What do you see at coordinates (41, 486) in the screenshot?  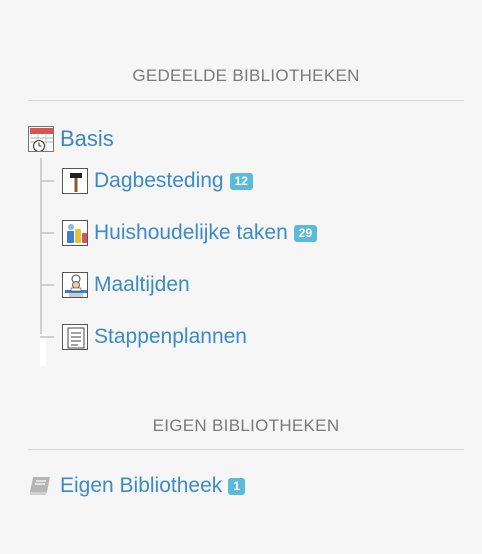 I see `book-icon` at bounding box center [41, 486].